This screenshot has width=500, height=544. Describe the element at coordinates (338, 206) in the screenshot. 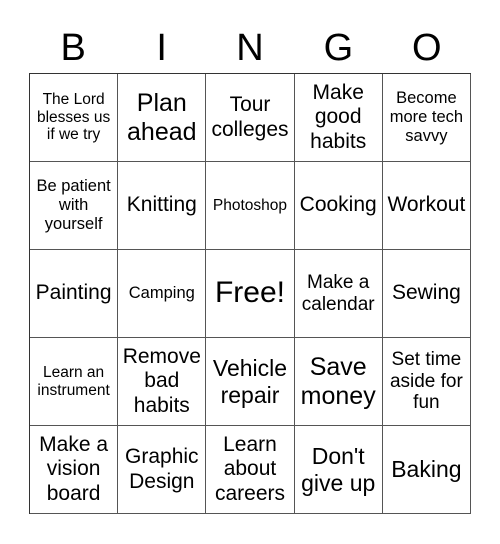

I see `bingo-cell: Cooking` at that location.